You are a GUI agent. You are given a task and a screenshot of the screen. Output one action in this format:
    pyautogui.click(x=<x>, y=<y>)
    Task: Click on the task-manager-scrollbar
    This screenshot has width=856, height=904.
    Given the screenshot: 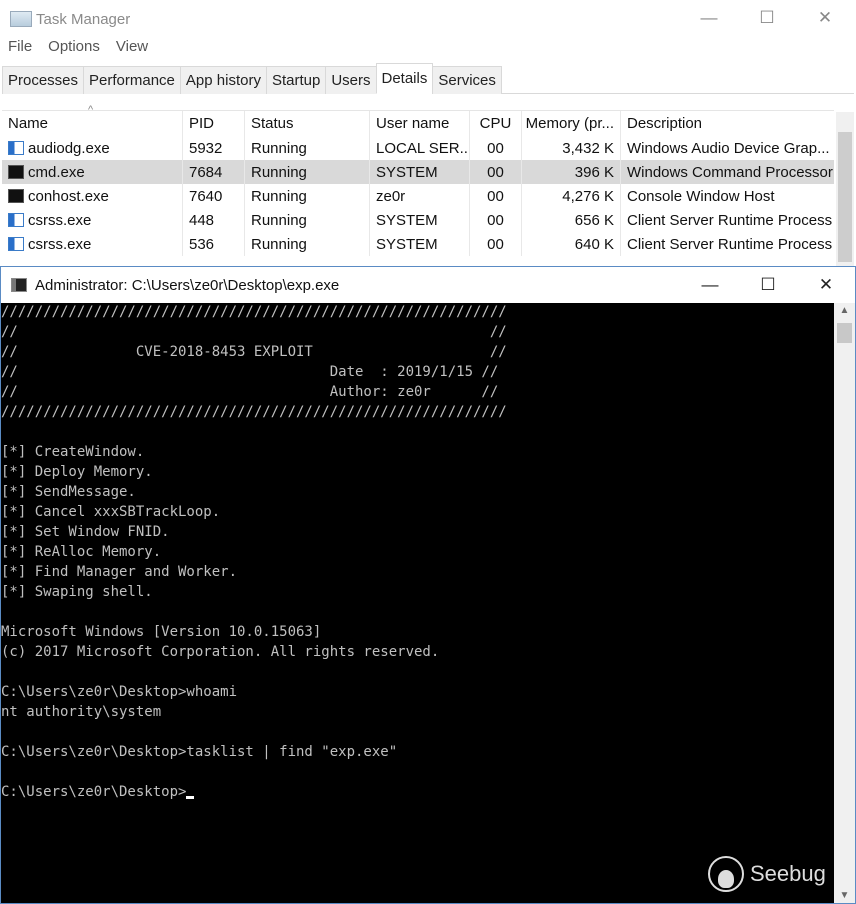 What is the action you would take?
    pyautogui.click(x=845, y=189)
    